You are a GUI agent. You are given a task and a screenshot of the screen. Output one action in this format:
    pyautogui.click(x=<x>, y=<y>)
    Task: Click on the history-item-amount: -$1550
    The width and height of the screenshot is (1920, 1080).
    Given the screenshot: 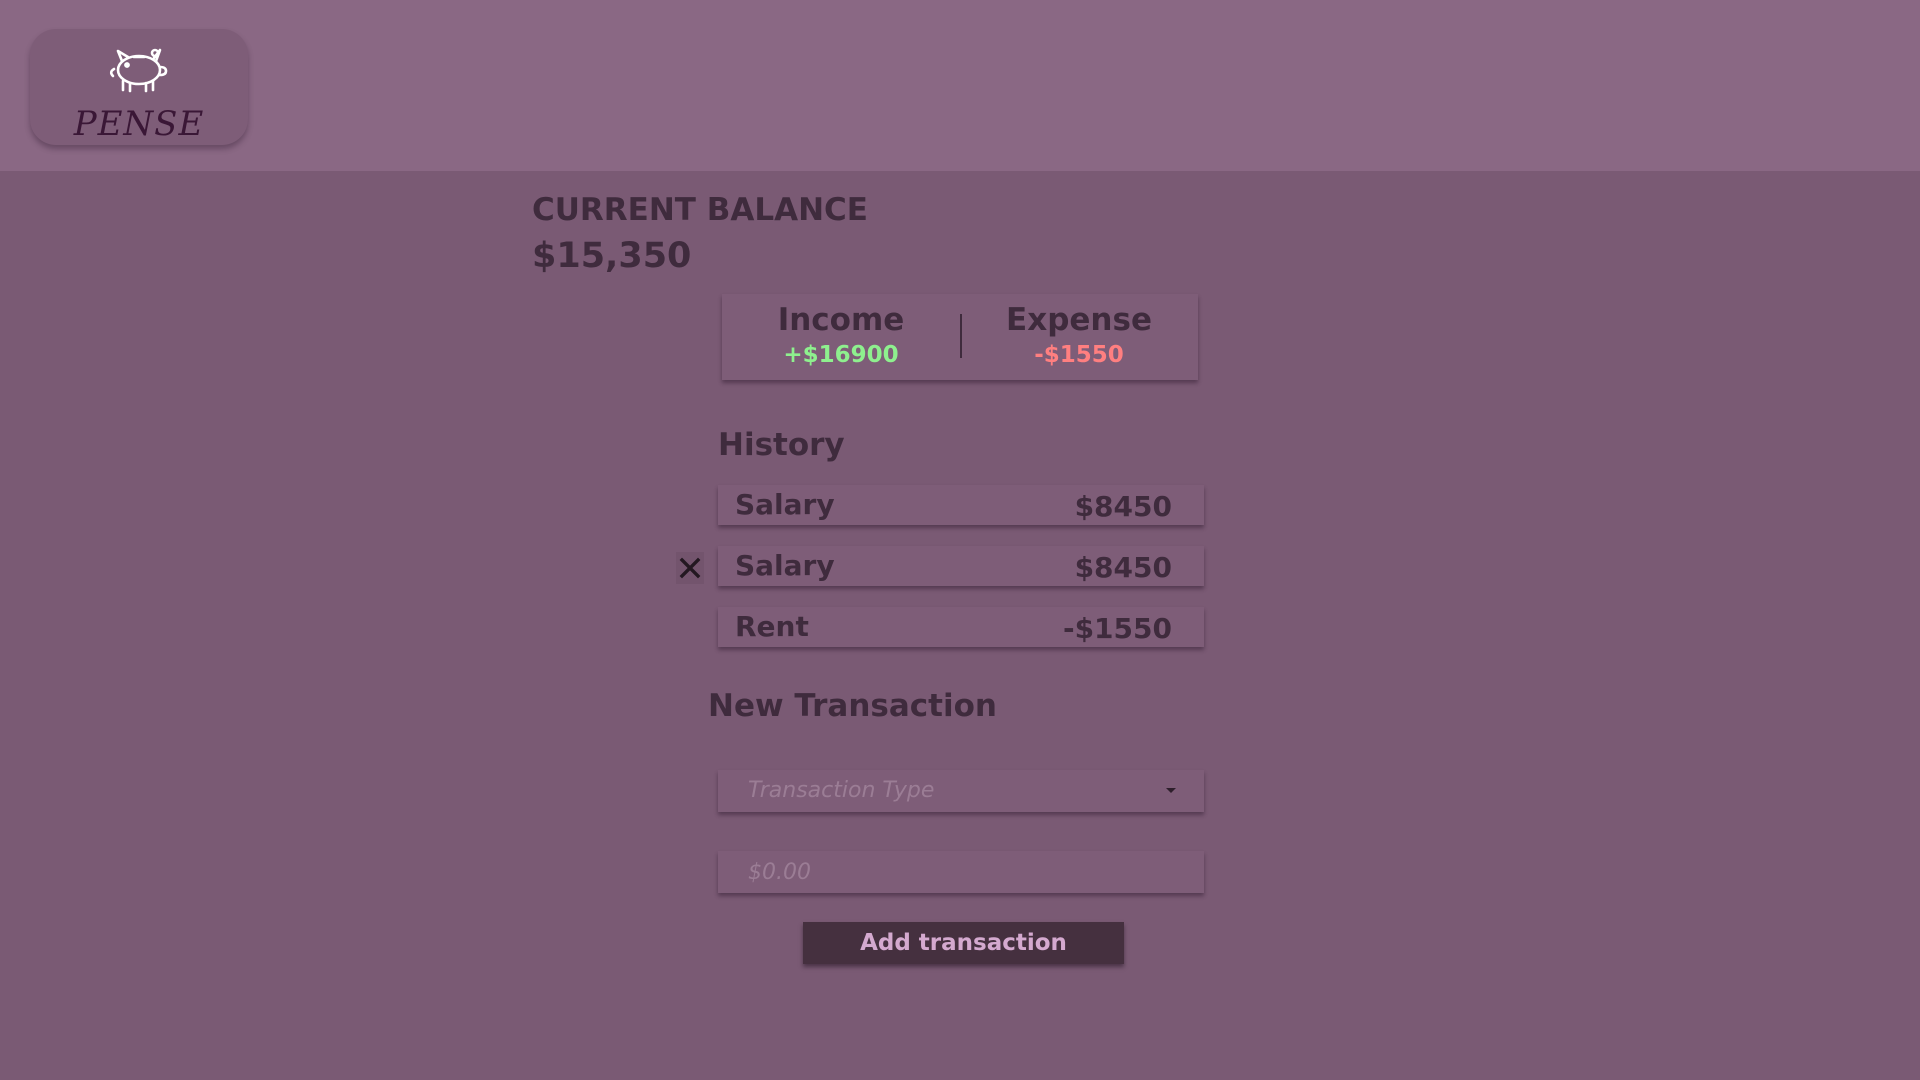 What is the action you would take?
    pyautogui.click(x=1117, y=628)
    